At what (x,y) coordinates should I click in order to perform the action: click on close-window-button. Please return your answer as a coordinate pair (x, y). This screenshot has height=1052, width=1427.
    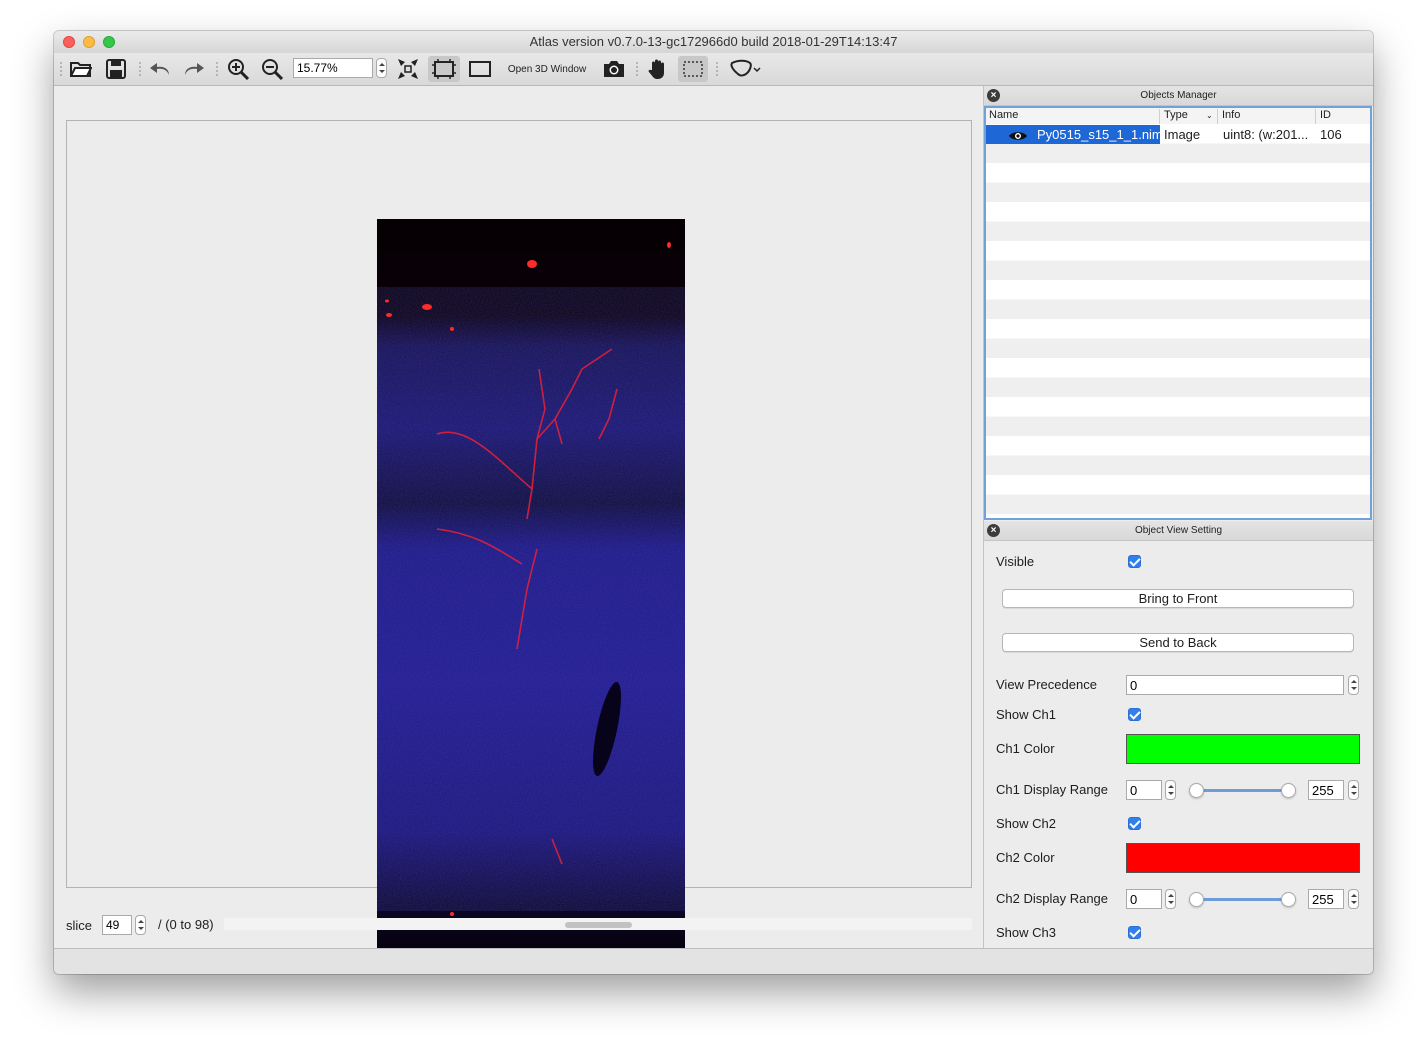
    Looking at the image, I should click on (69, 42).